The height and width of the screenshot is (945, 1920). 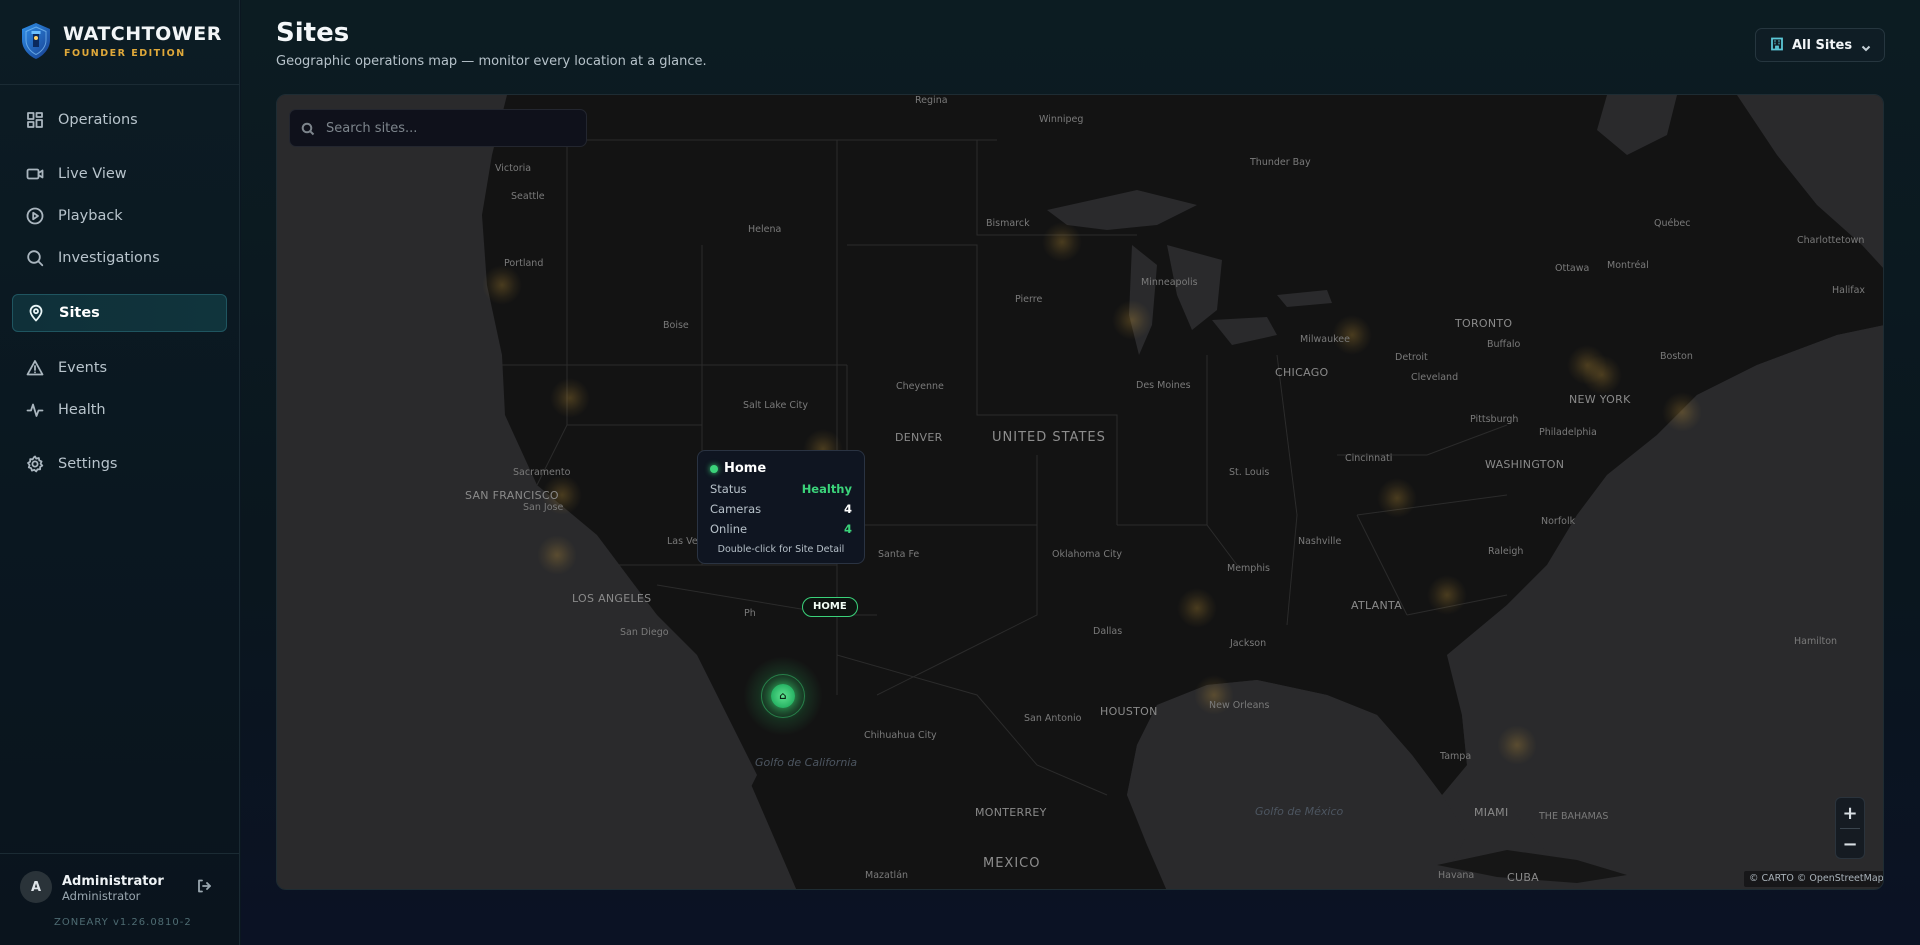 I want to click on logout-icon, so click(x=204, y=888).